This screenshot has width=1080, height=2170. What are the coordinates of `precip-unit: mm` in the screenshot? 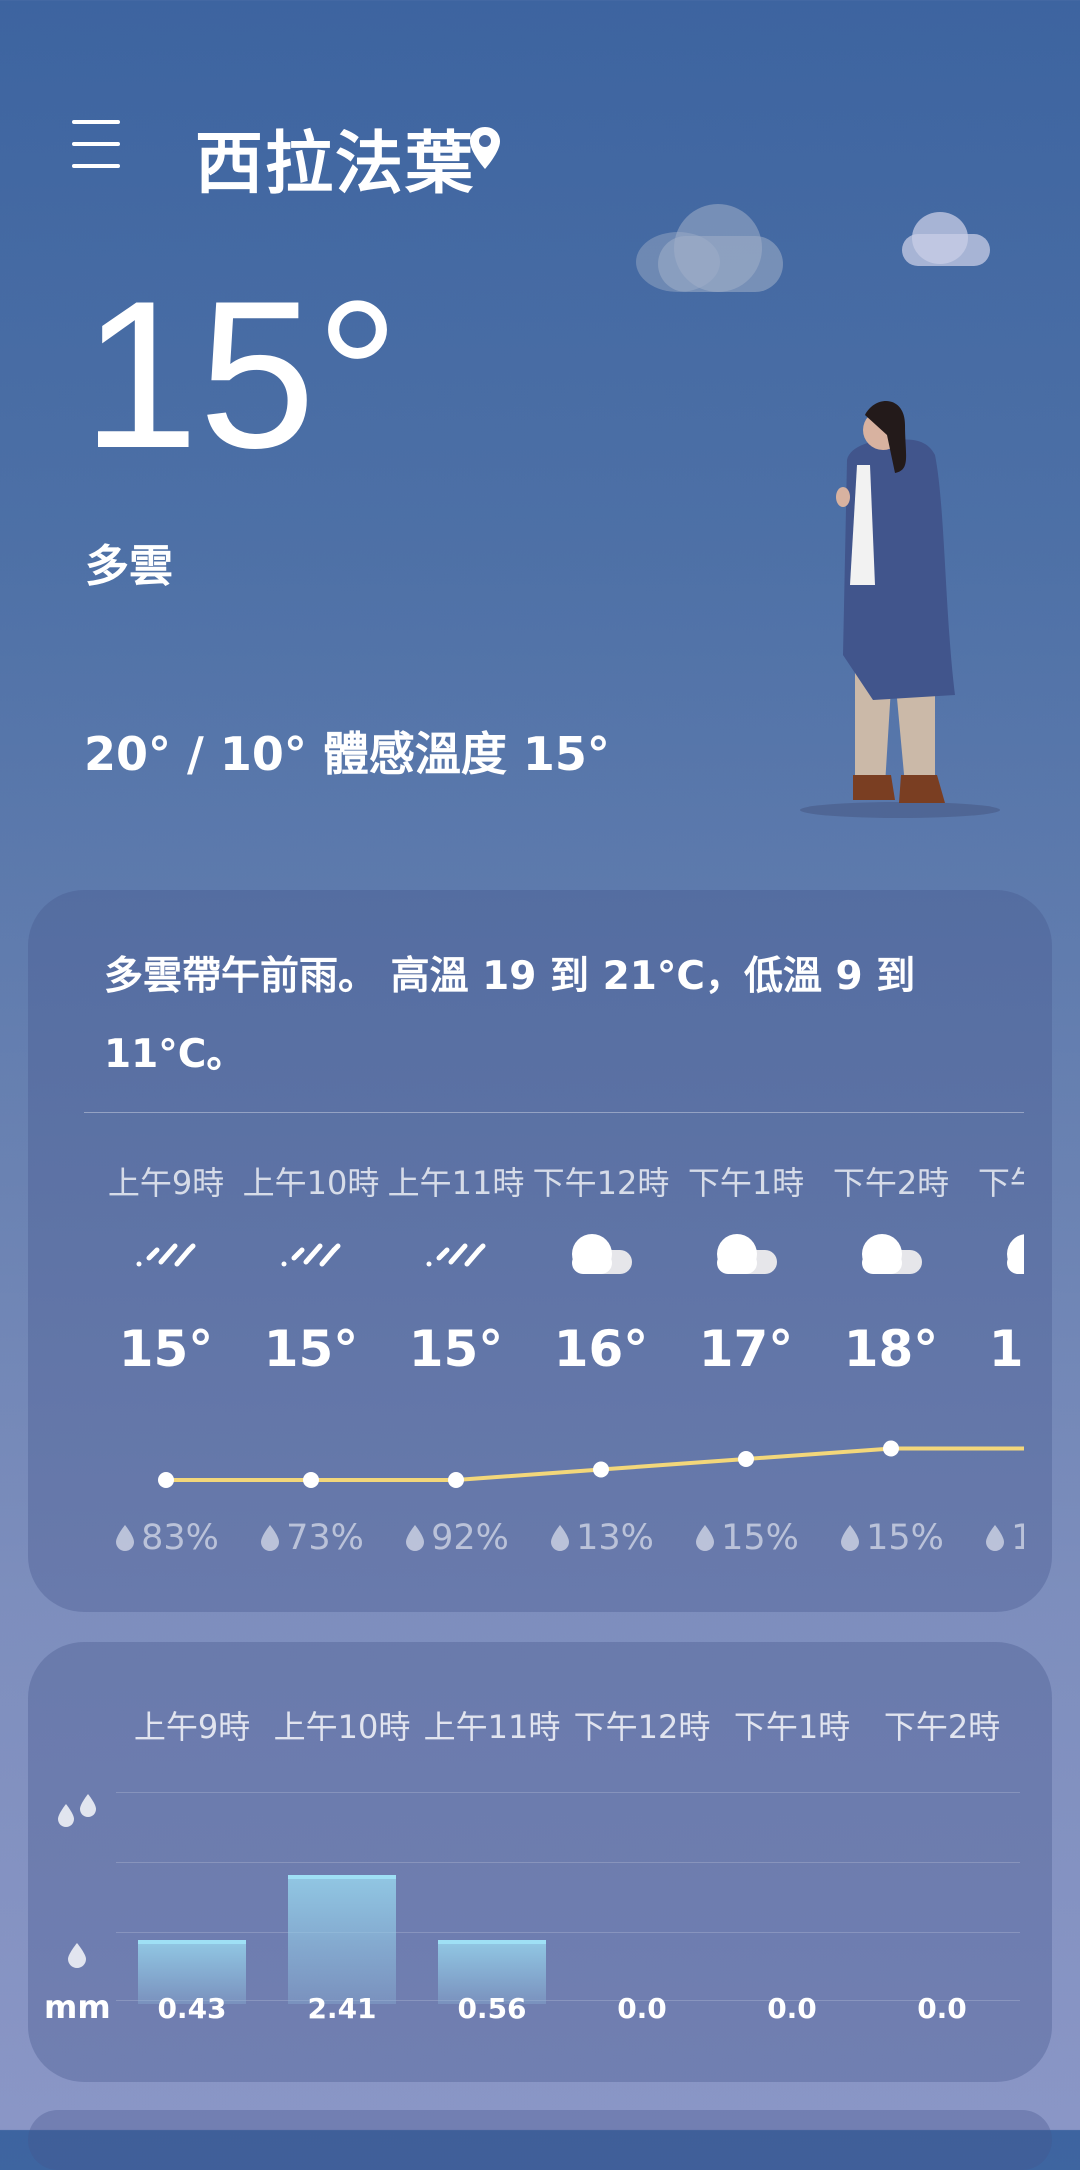 It's located at (77, 2007).